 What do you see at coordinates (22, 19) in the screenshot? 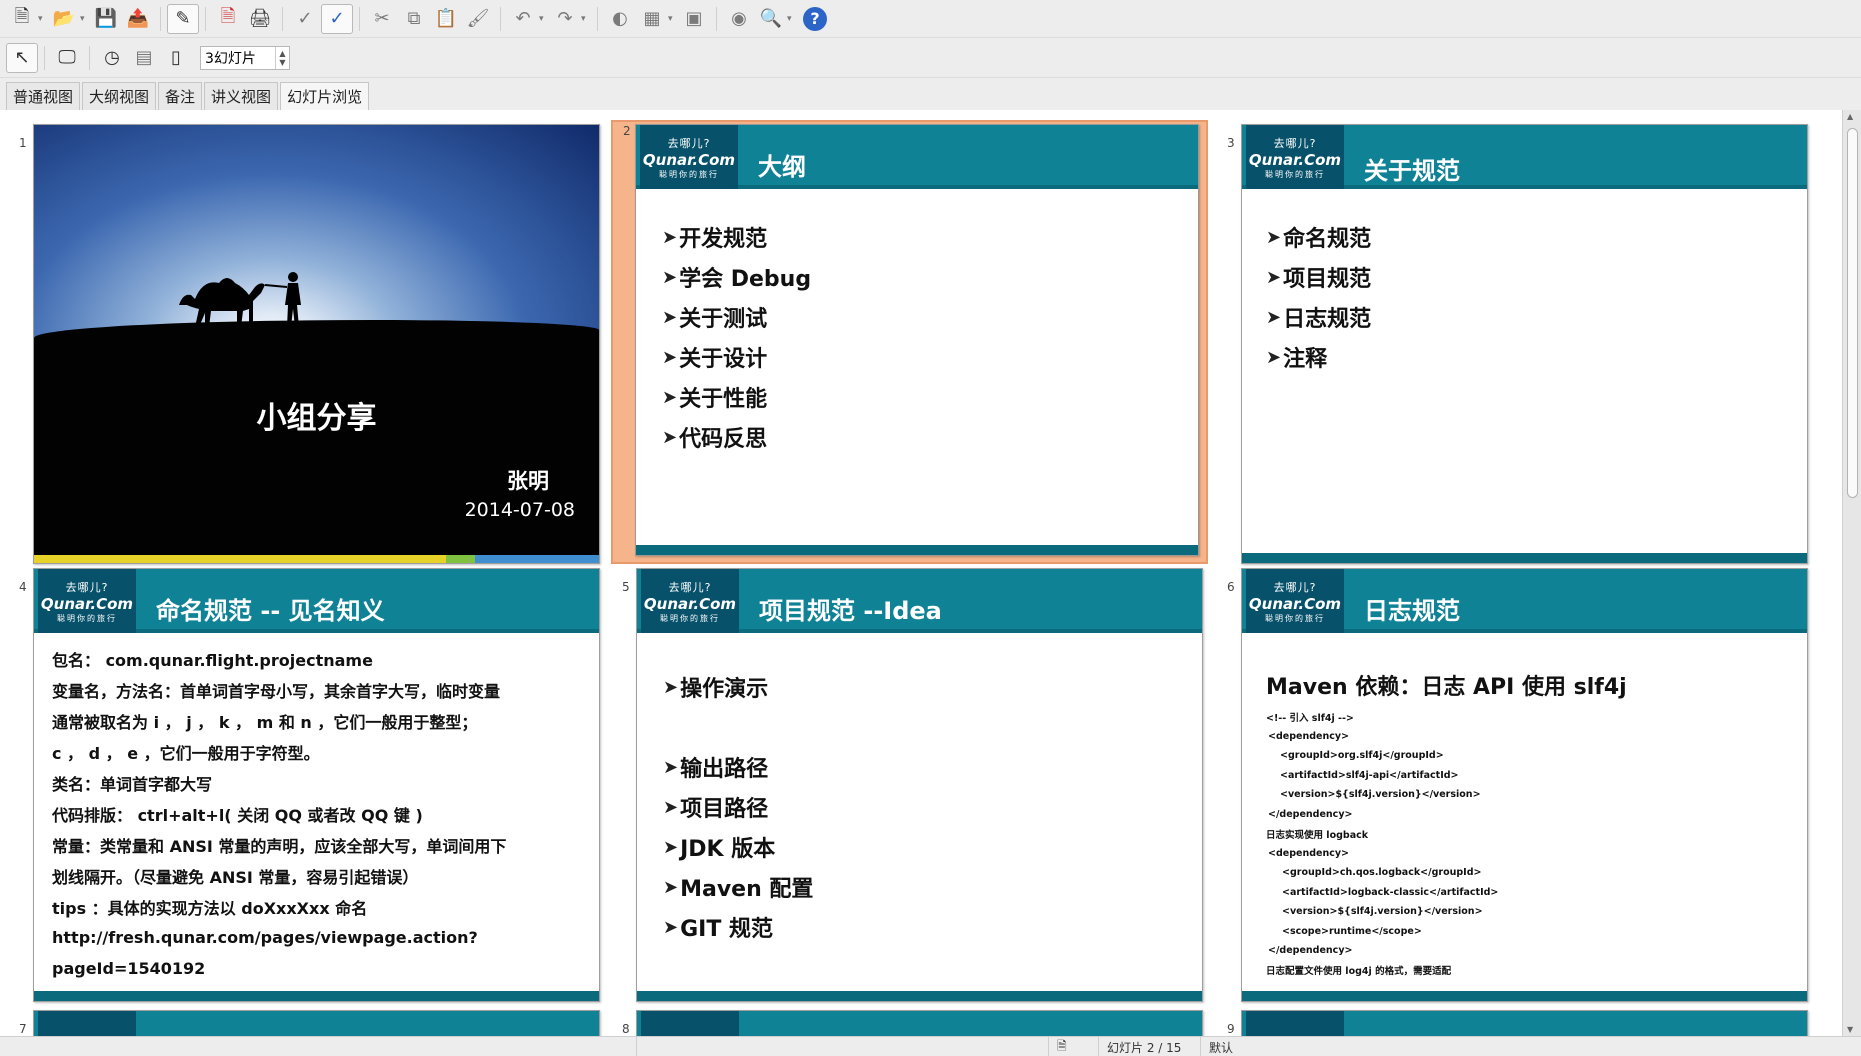
I see `new-document-icon: 🗎` at bounding box center [22, 19].